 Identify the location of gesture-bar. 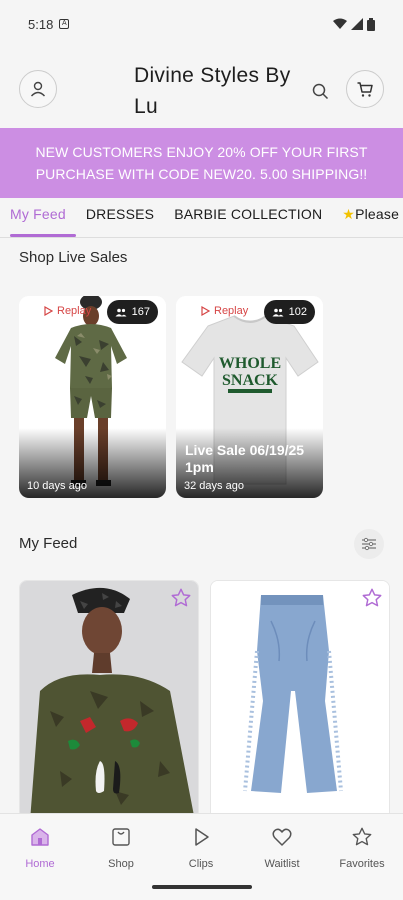
(202, 887).